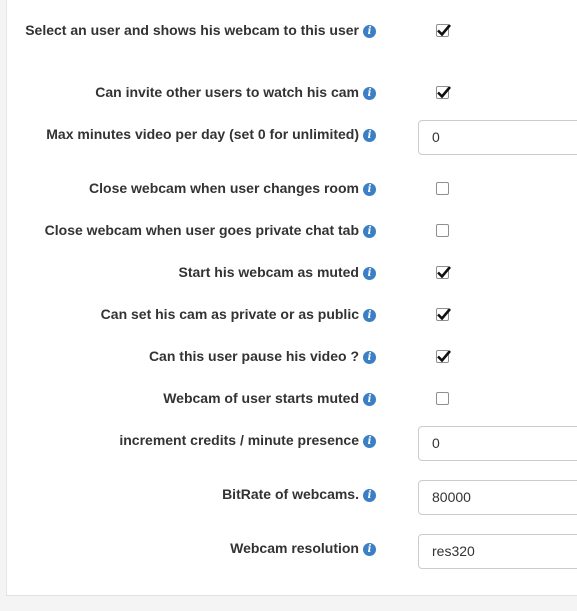 This screenshot has height=611, width=577. I want to click on close-change-room-checkbox, so click(442, 188).